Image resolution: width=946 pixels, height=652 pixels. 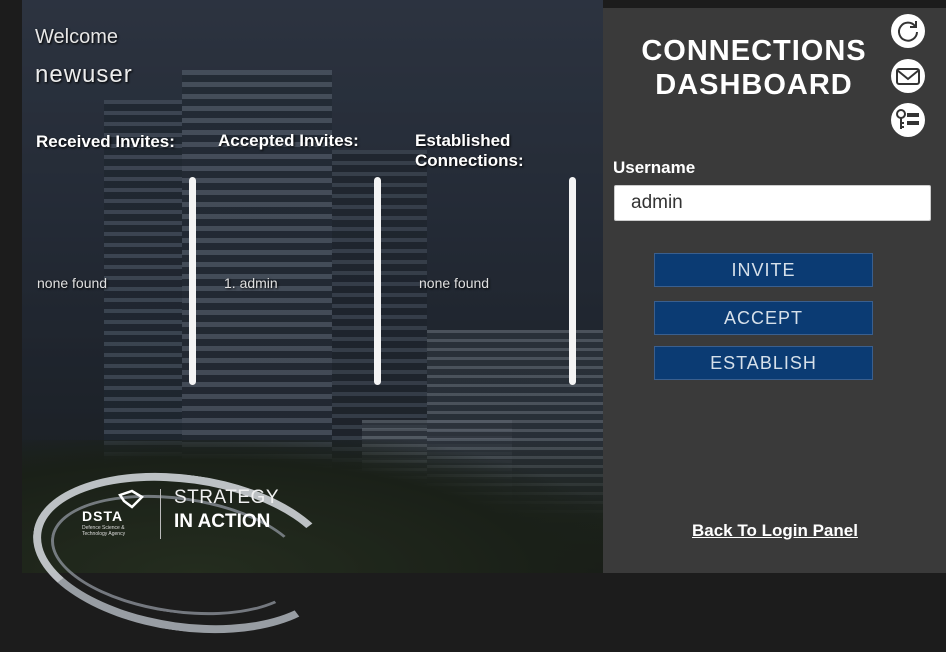 I want to click on accepted-invites-list: 1. admin, so click(x=251, y=283).